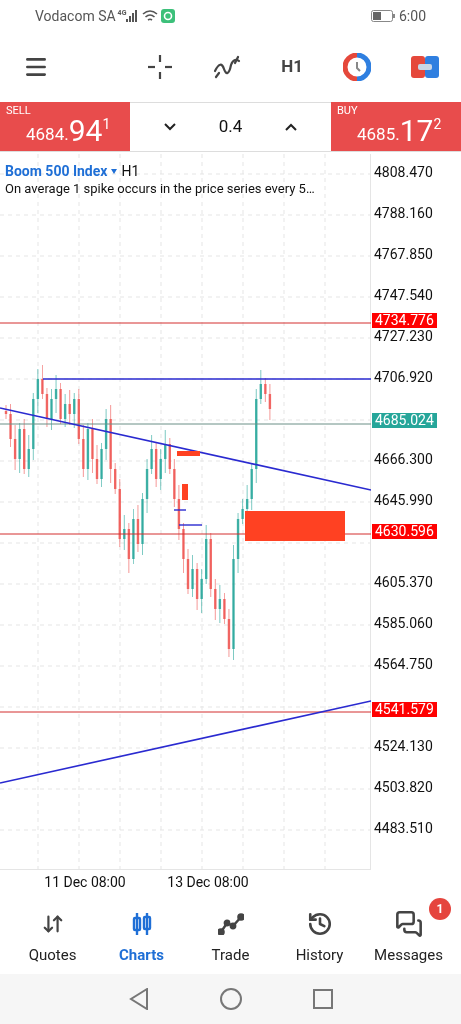 The image size is (461, 1024). I want to click on price-axis-label: 4645.990, so click(403, 500).